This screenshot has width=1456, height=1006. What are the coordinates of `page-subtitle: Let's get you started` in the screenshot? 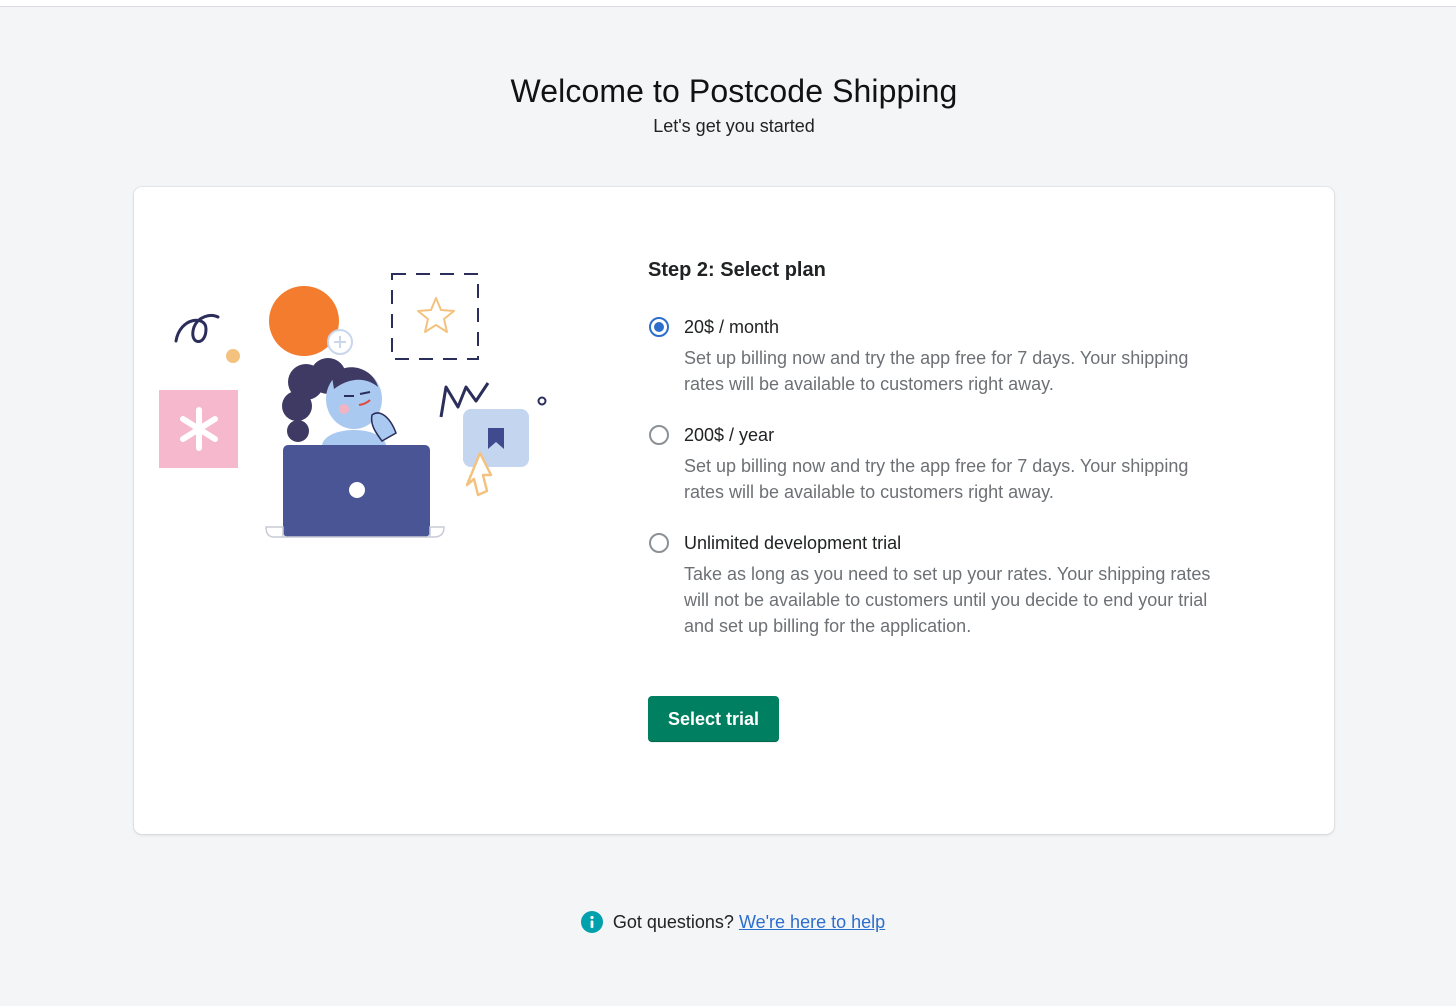 It's located at (734, 126).